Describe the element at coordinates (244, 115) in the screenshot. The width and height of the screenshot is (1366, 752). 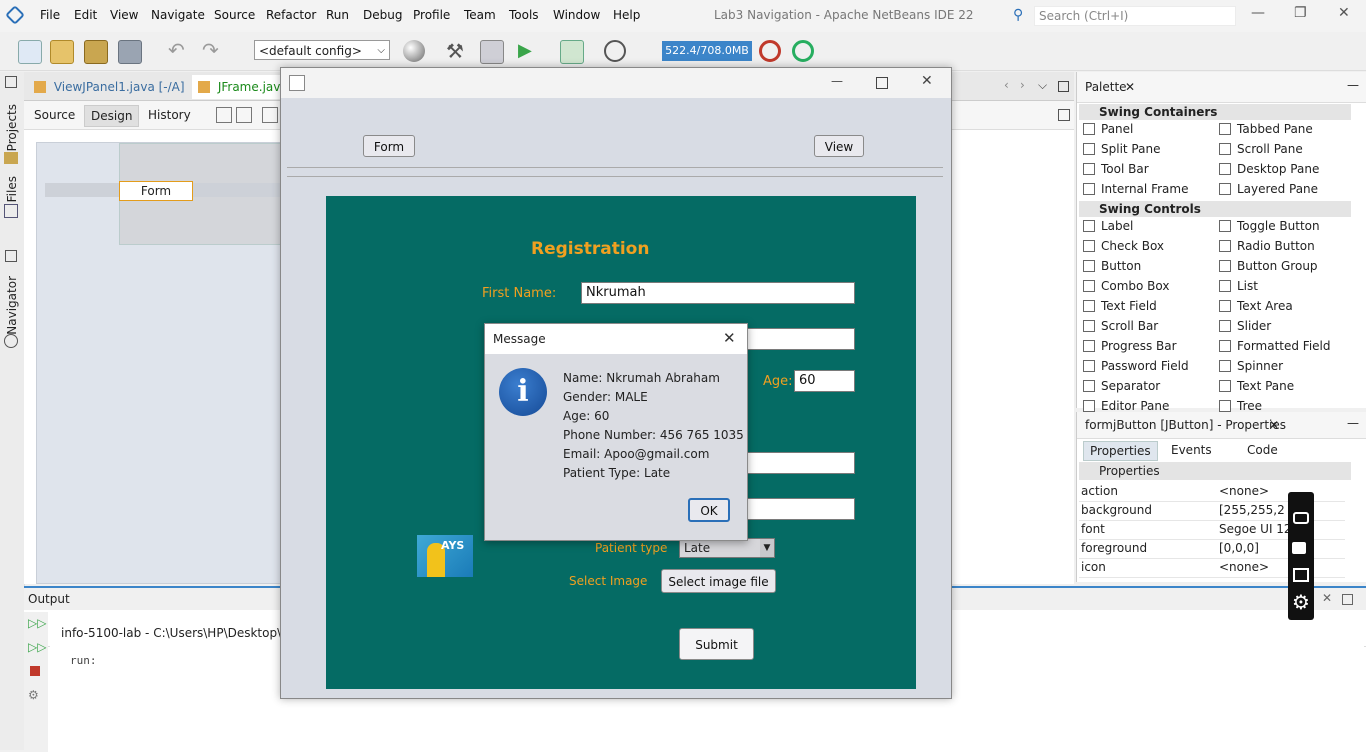
I see `connection-mode-icon` at that location.